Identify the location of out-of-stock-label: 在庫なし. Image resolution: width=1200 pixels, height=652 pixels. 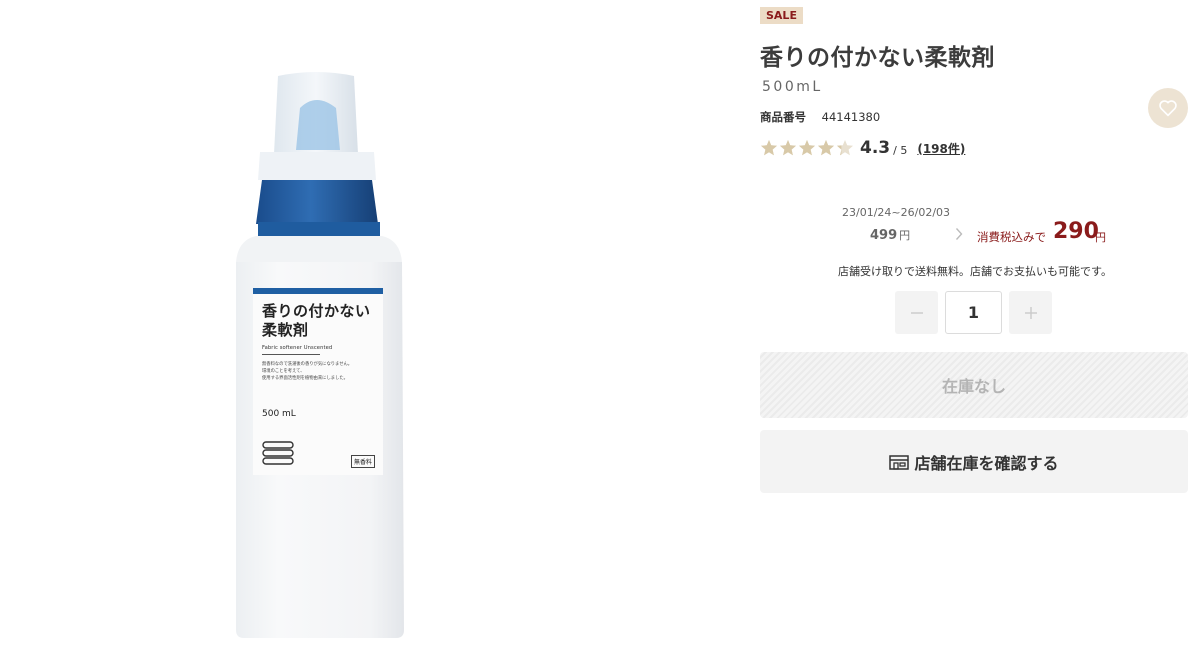
(973, 386).